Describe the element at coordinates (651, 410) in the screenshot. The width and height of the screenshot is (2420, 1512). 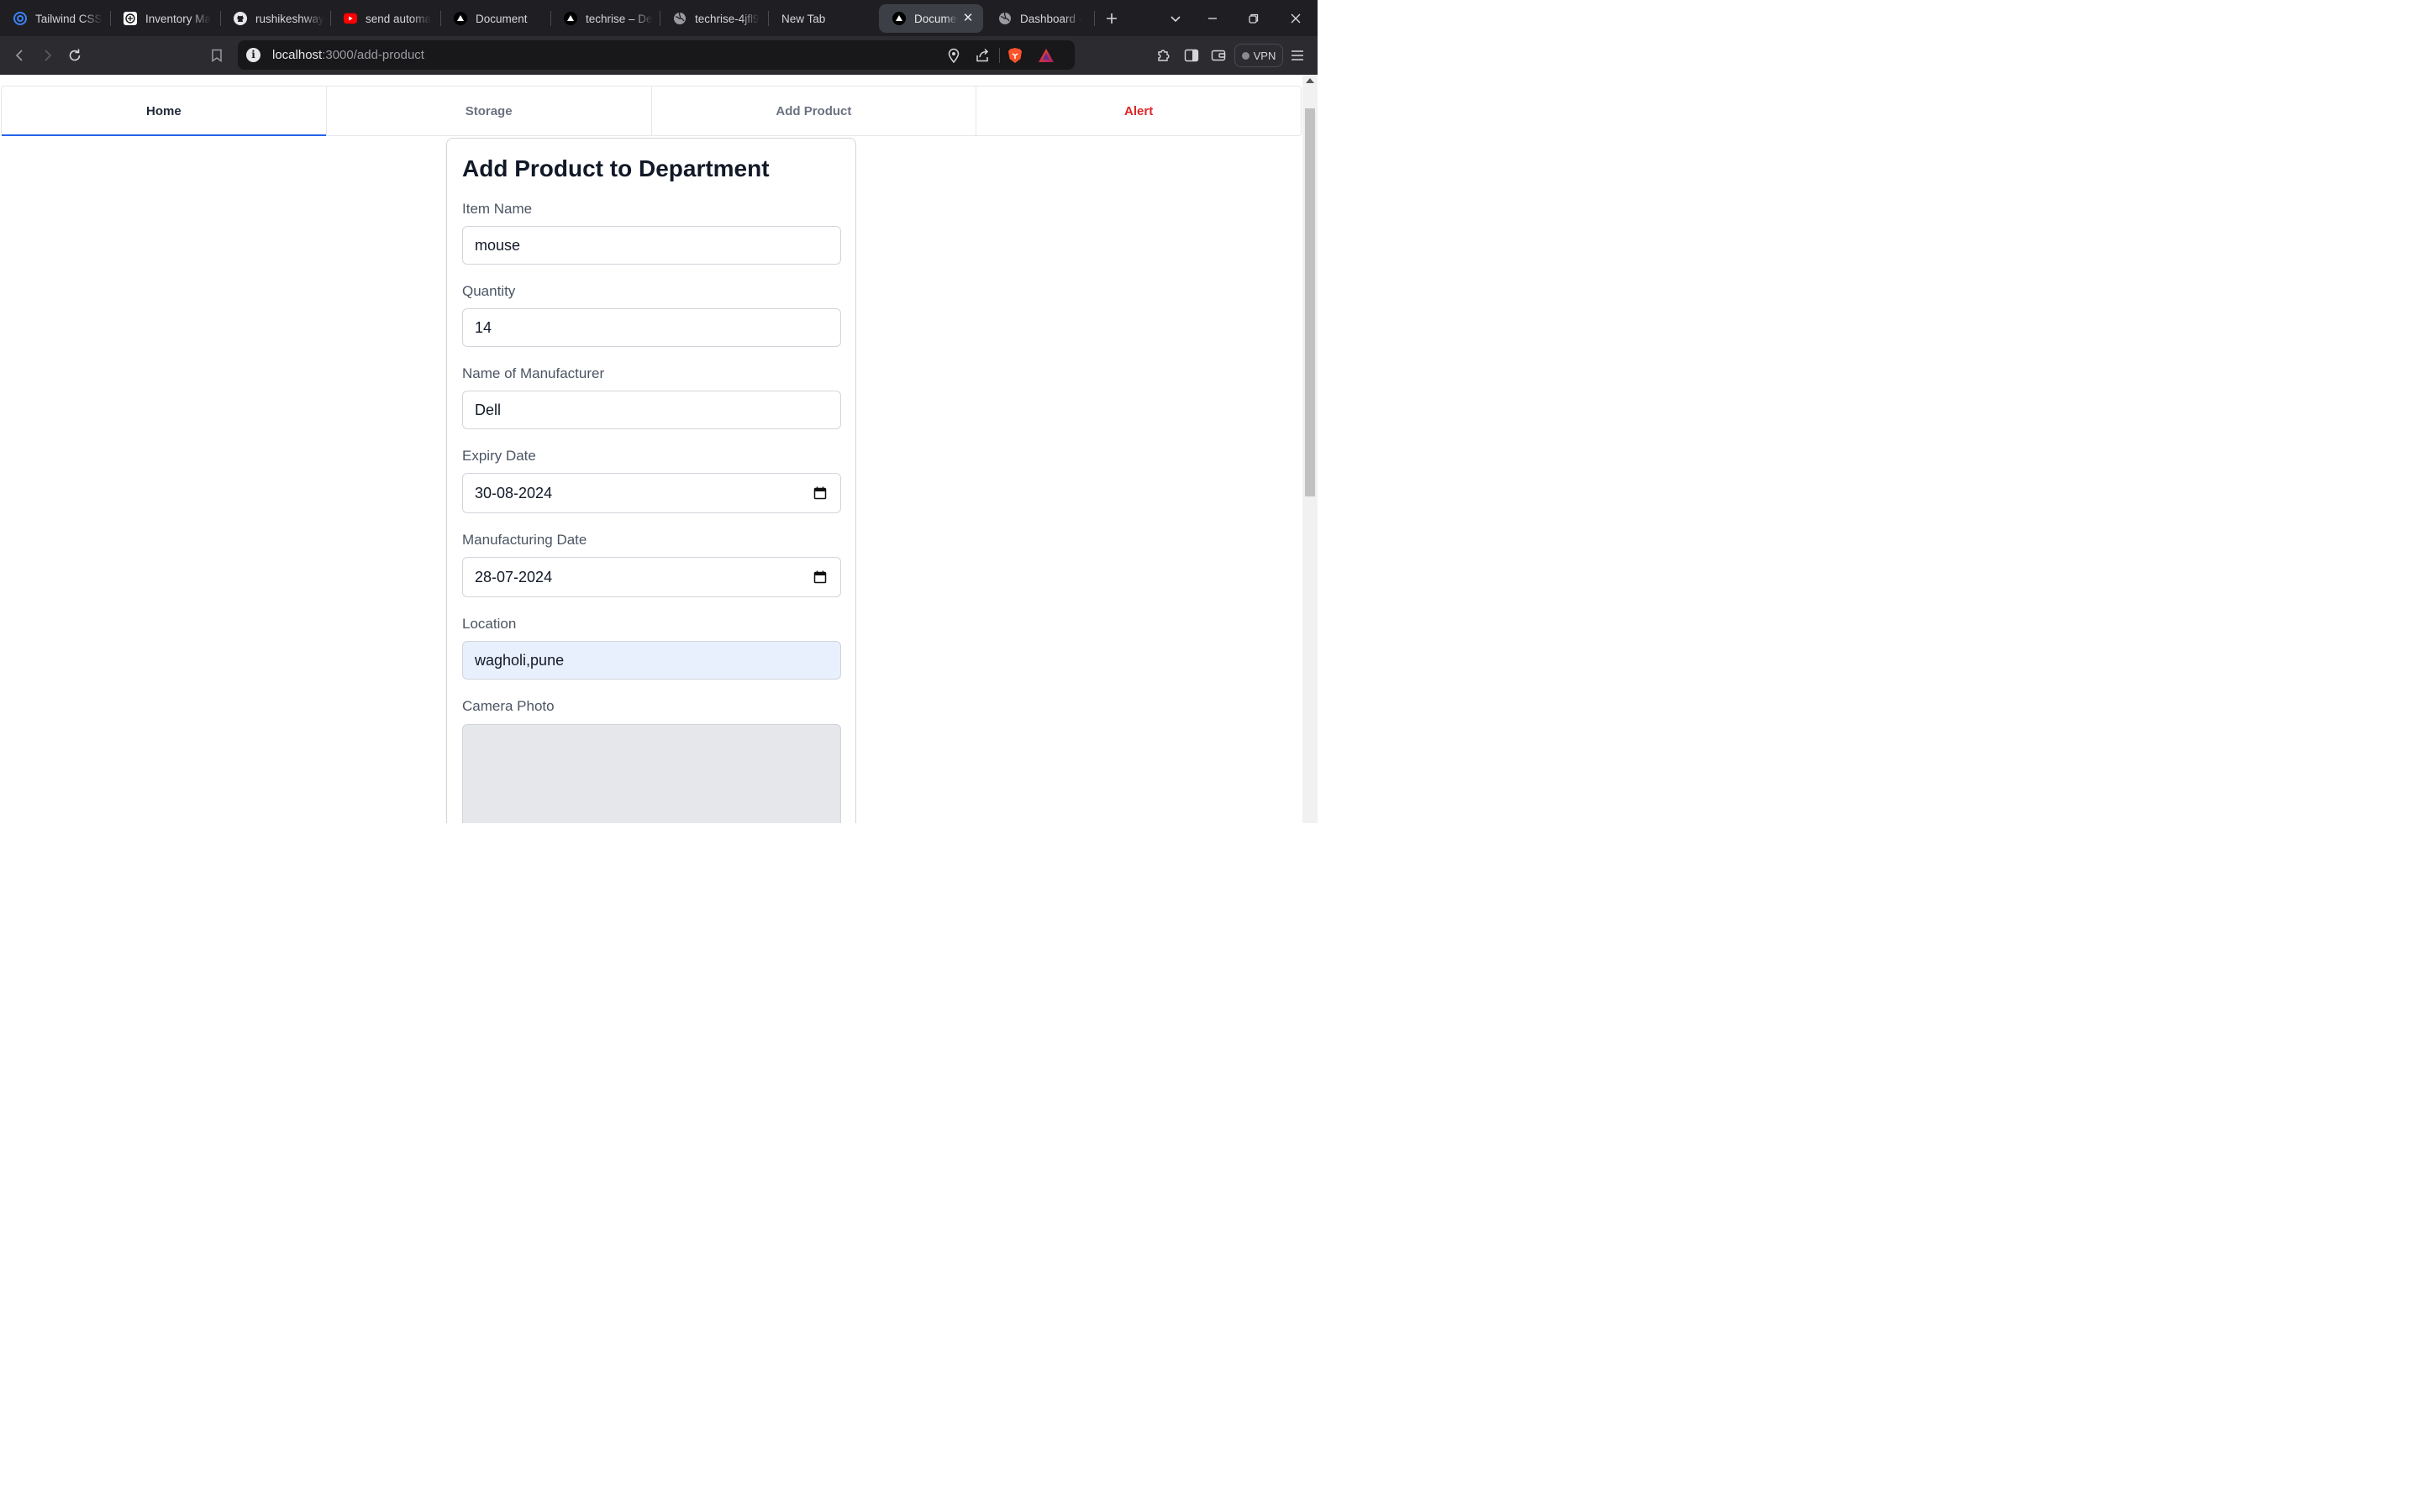
I see `manufacturer-input: Dell` at that location.